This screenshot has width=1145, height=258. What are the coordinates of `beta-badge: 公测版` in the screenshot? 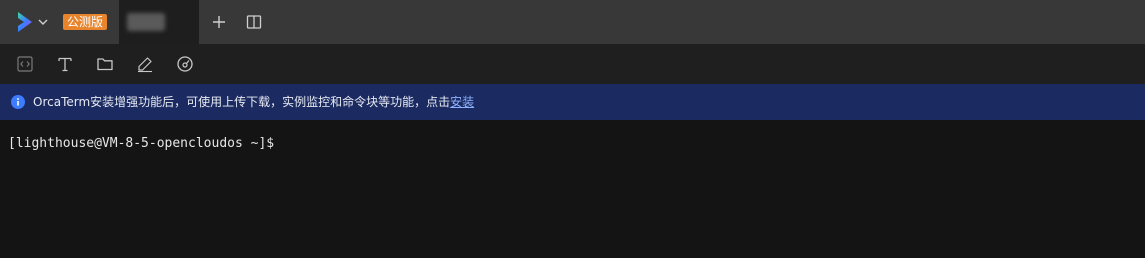 It's located at (85, 22).